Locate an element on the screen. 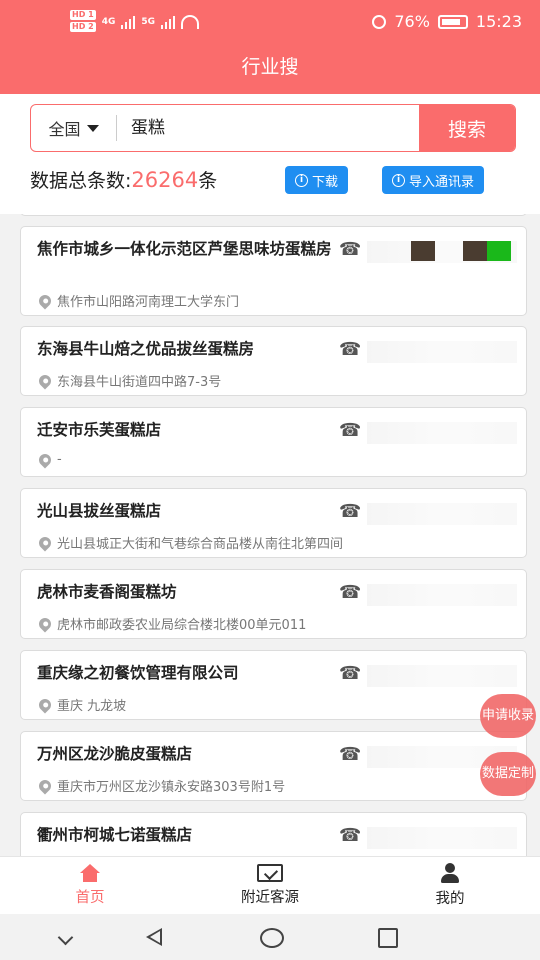 The height and width of the screenshot is (960, 540). info-icon: i is located at coordinates (398, 180).